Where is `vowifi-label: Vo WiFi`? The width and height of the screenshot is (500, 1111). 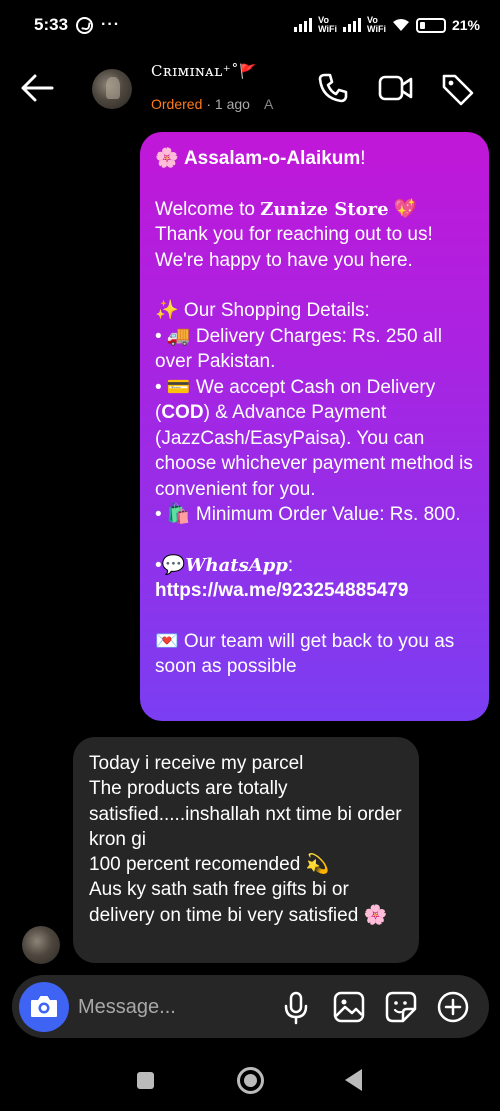
vowifi-label: Vo WiFi is located at coordinates (328, 24).